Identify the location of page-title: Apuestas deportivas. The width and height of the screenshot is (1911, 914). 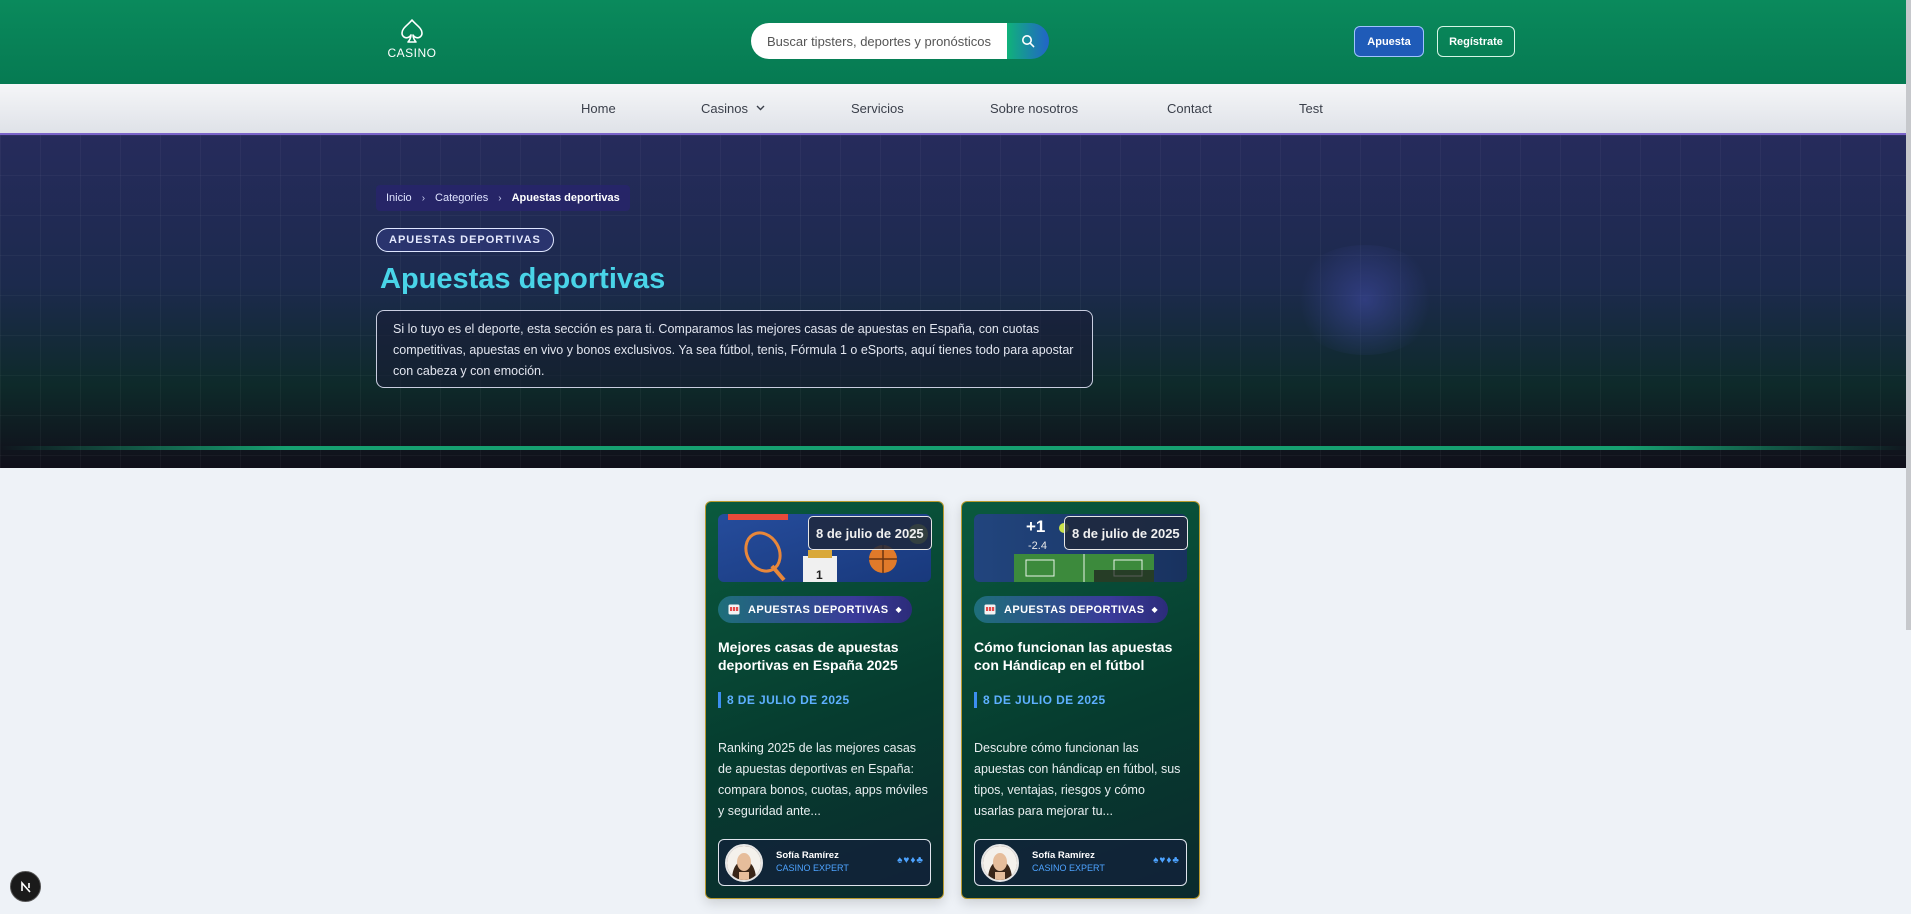
(523, 279).